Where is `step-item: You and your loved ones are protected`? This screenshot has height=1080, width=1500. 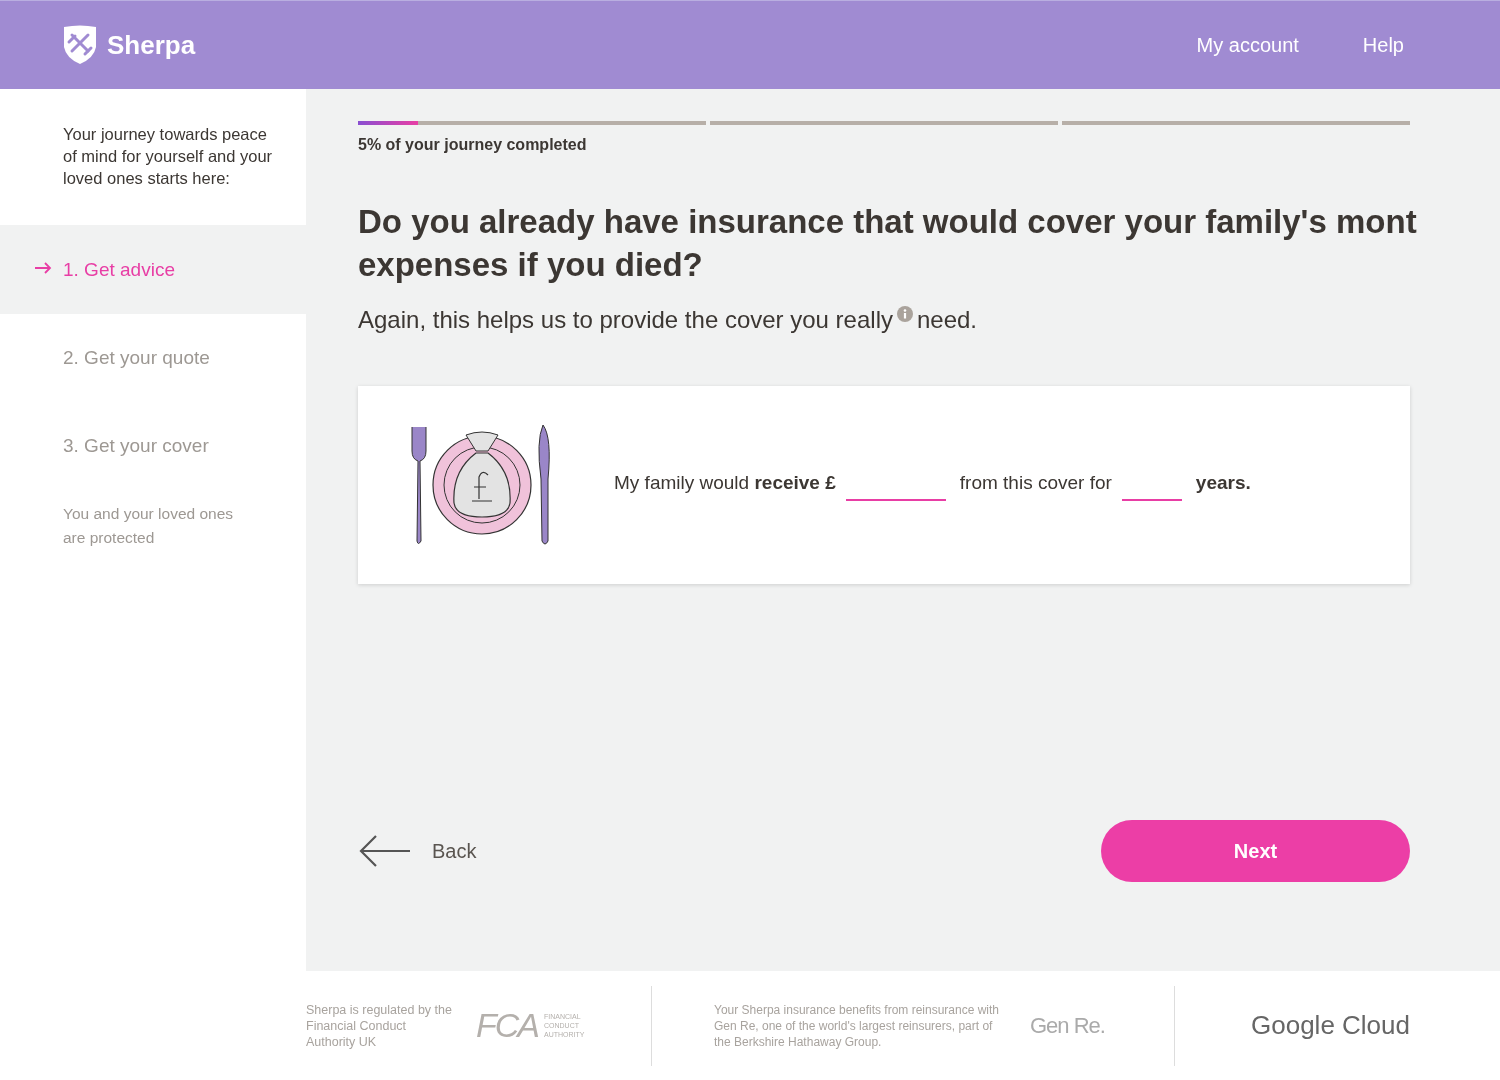
step-item: You and your loved ones are protected is located at coordinates (153, 520).